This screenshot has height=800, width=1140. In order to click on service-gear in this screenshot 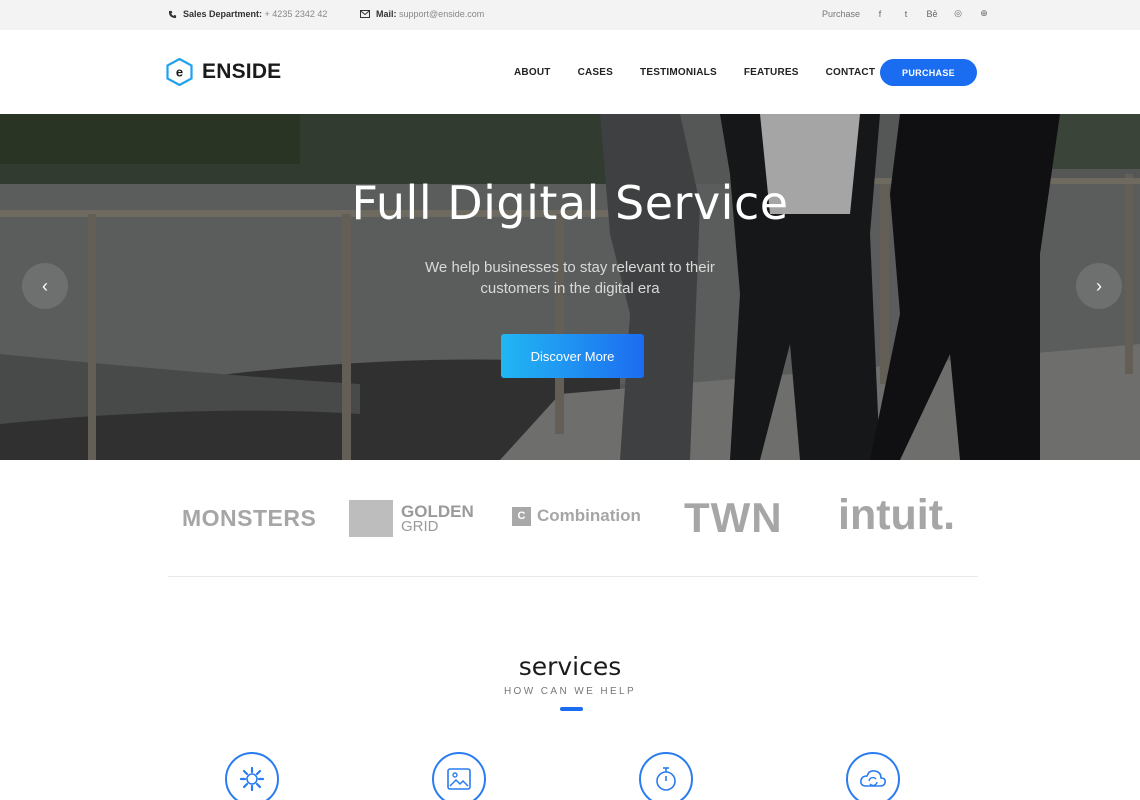, I will do `click(252, 776)`.